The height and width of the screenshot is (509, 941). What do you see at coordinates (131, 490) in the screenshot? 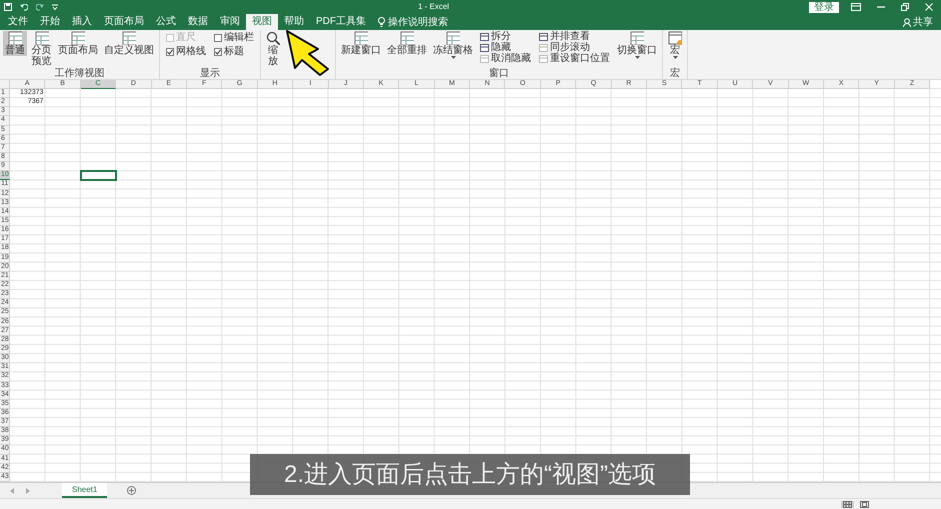
I see `add-sheet-button` at bounding box center [131, 490].